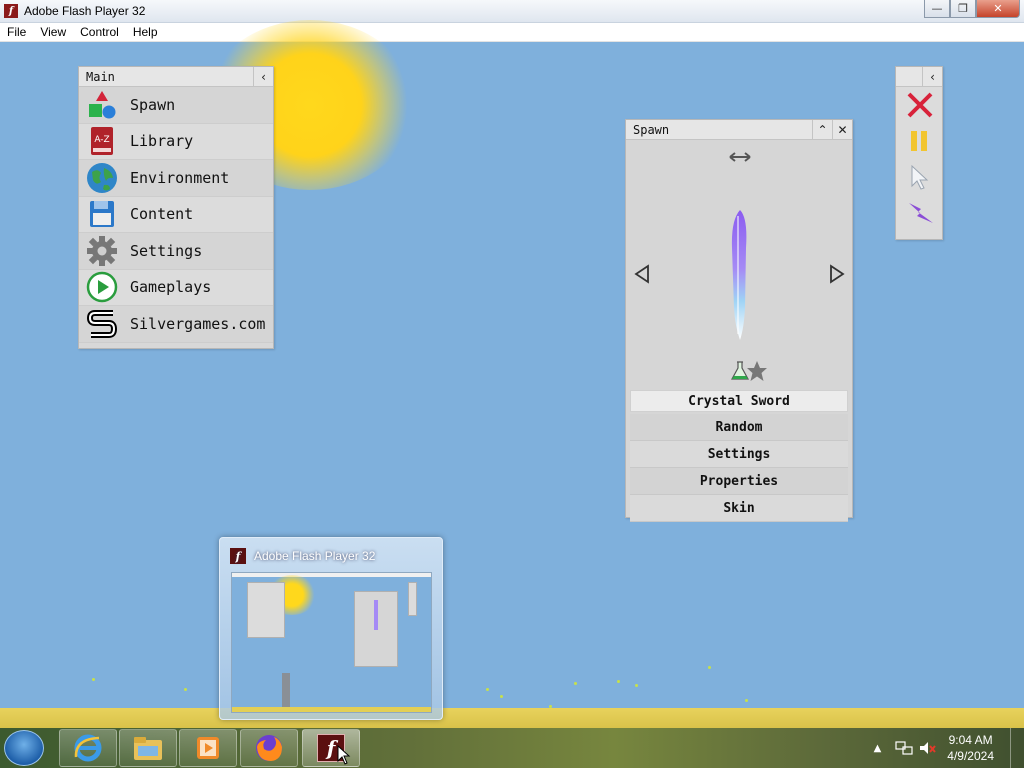 The image size is (1024, 768). Describe the element at coordinates (315, 556) in the screenshot. I see `thumbnail-title-text: Adobe Flash Player 32` at that location.